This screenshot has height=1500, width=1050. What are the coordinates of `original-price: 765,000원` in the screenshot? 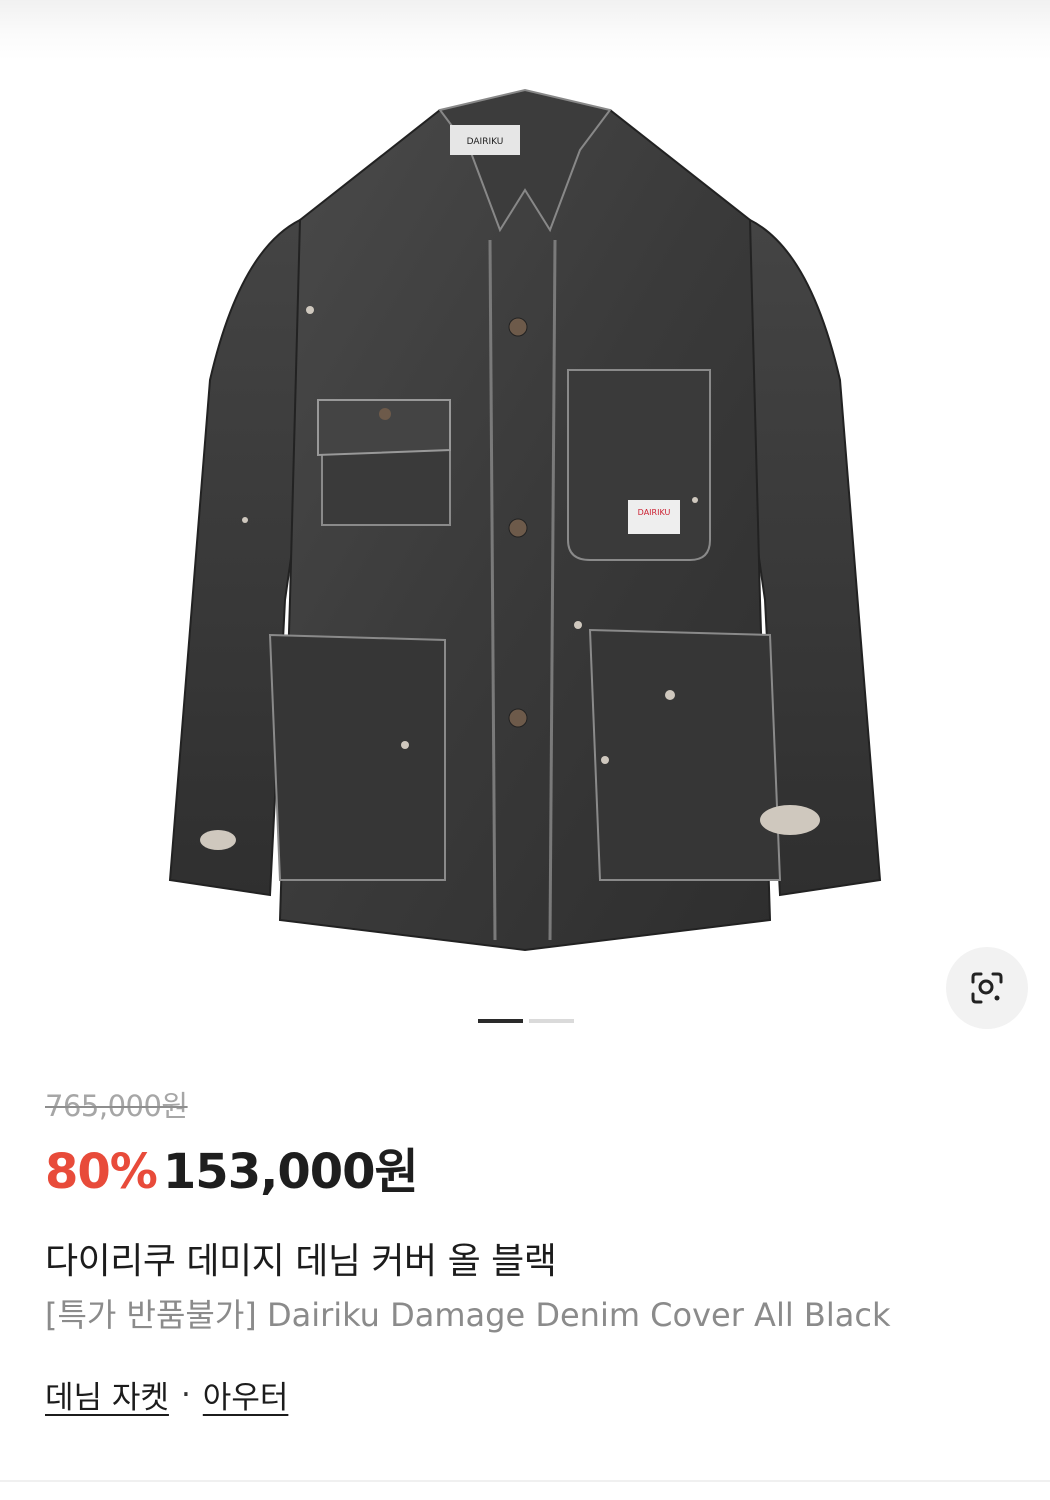 It's located at (116, 1106).